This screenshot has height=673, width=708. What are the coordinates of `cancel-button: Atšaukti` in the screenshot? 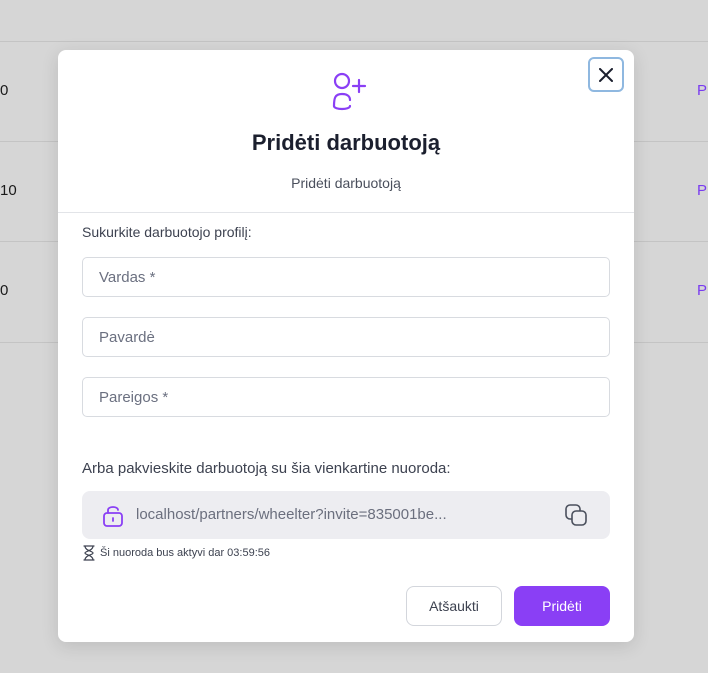 It's located at (454, 606).